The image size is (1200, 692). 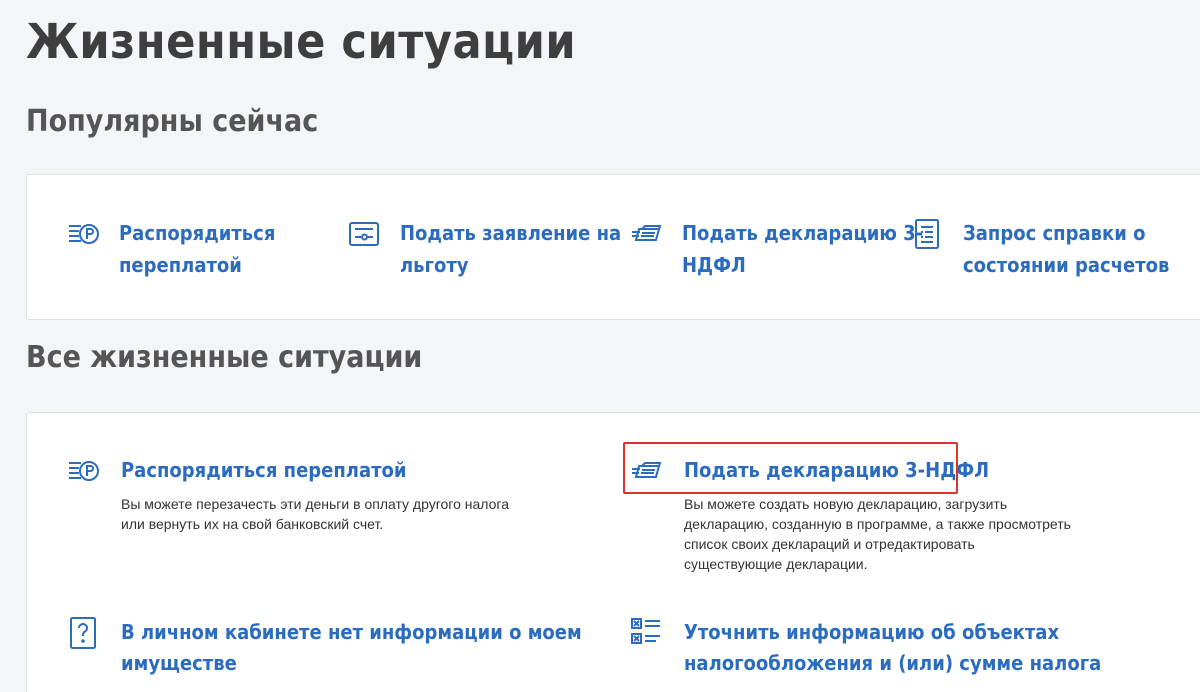 I want to click on certificate-icon, so click(x=927, y=234).